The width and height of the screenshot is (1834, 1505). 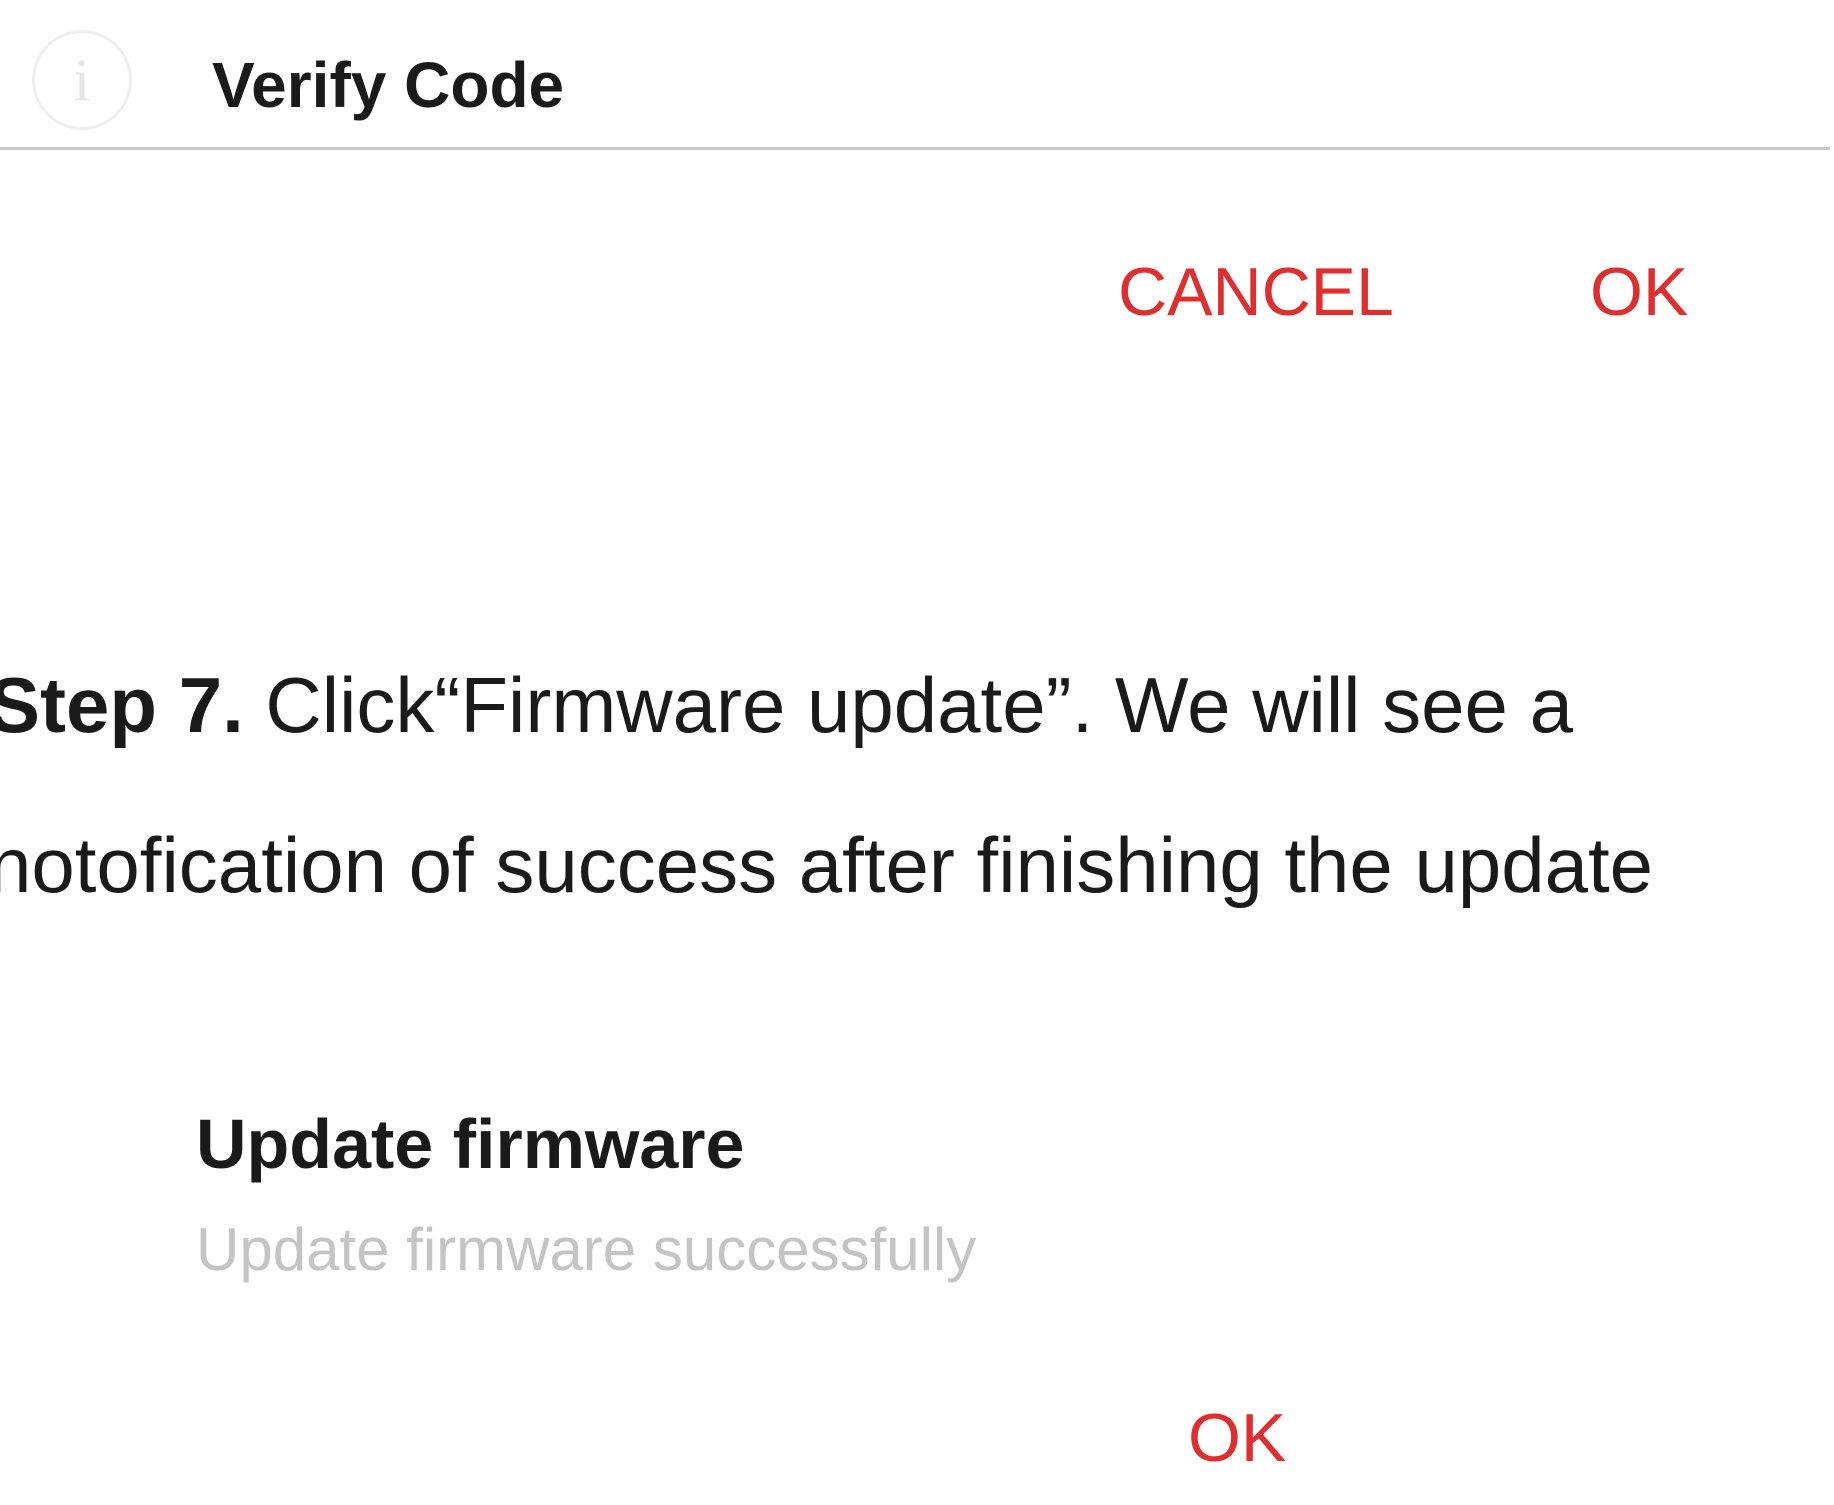 I want to click on cancel-button: CANCEL, so click(x=1256, y=292).